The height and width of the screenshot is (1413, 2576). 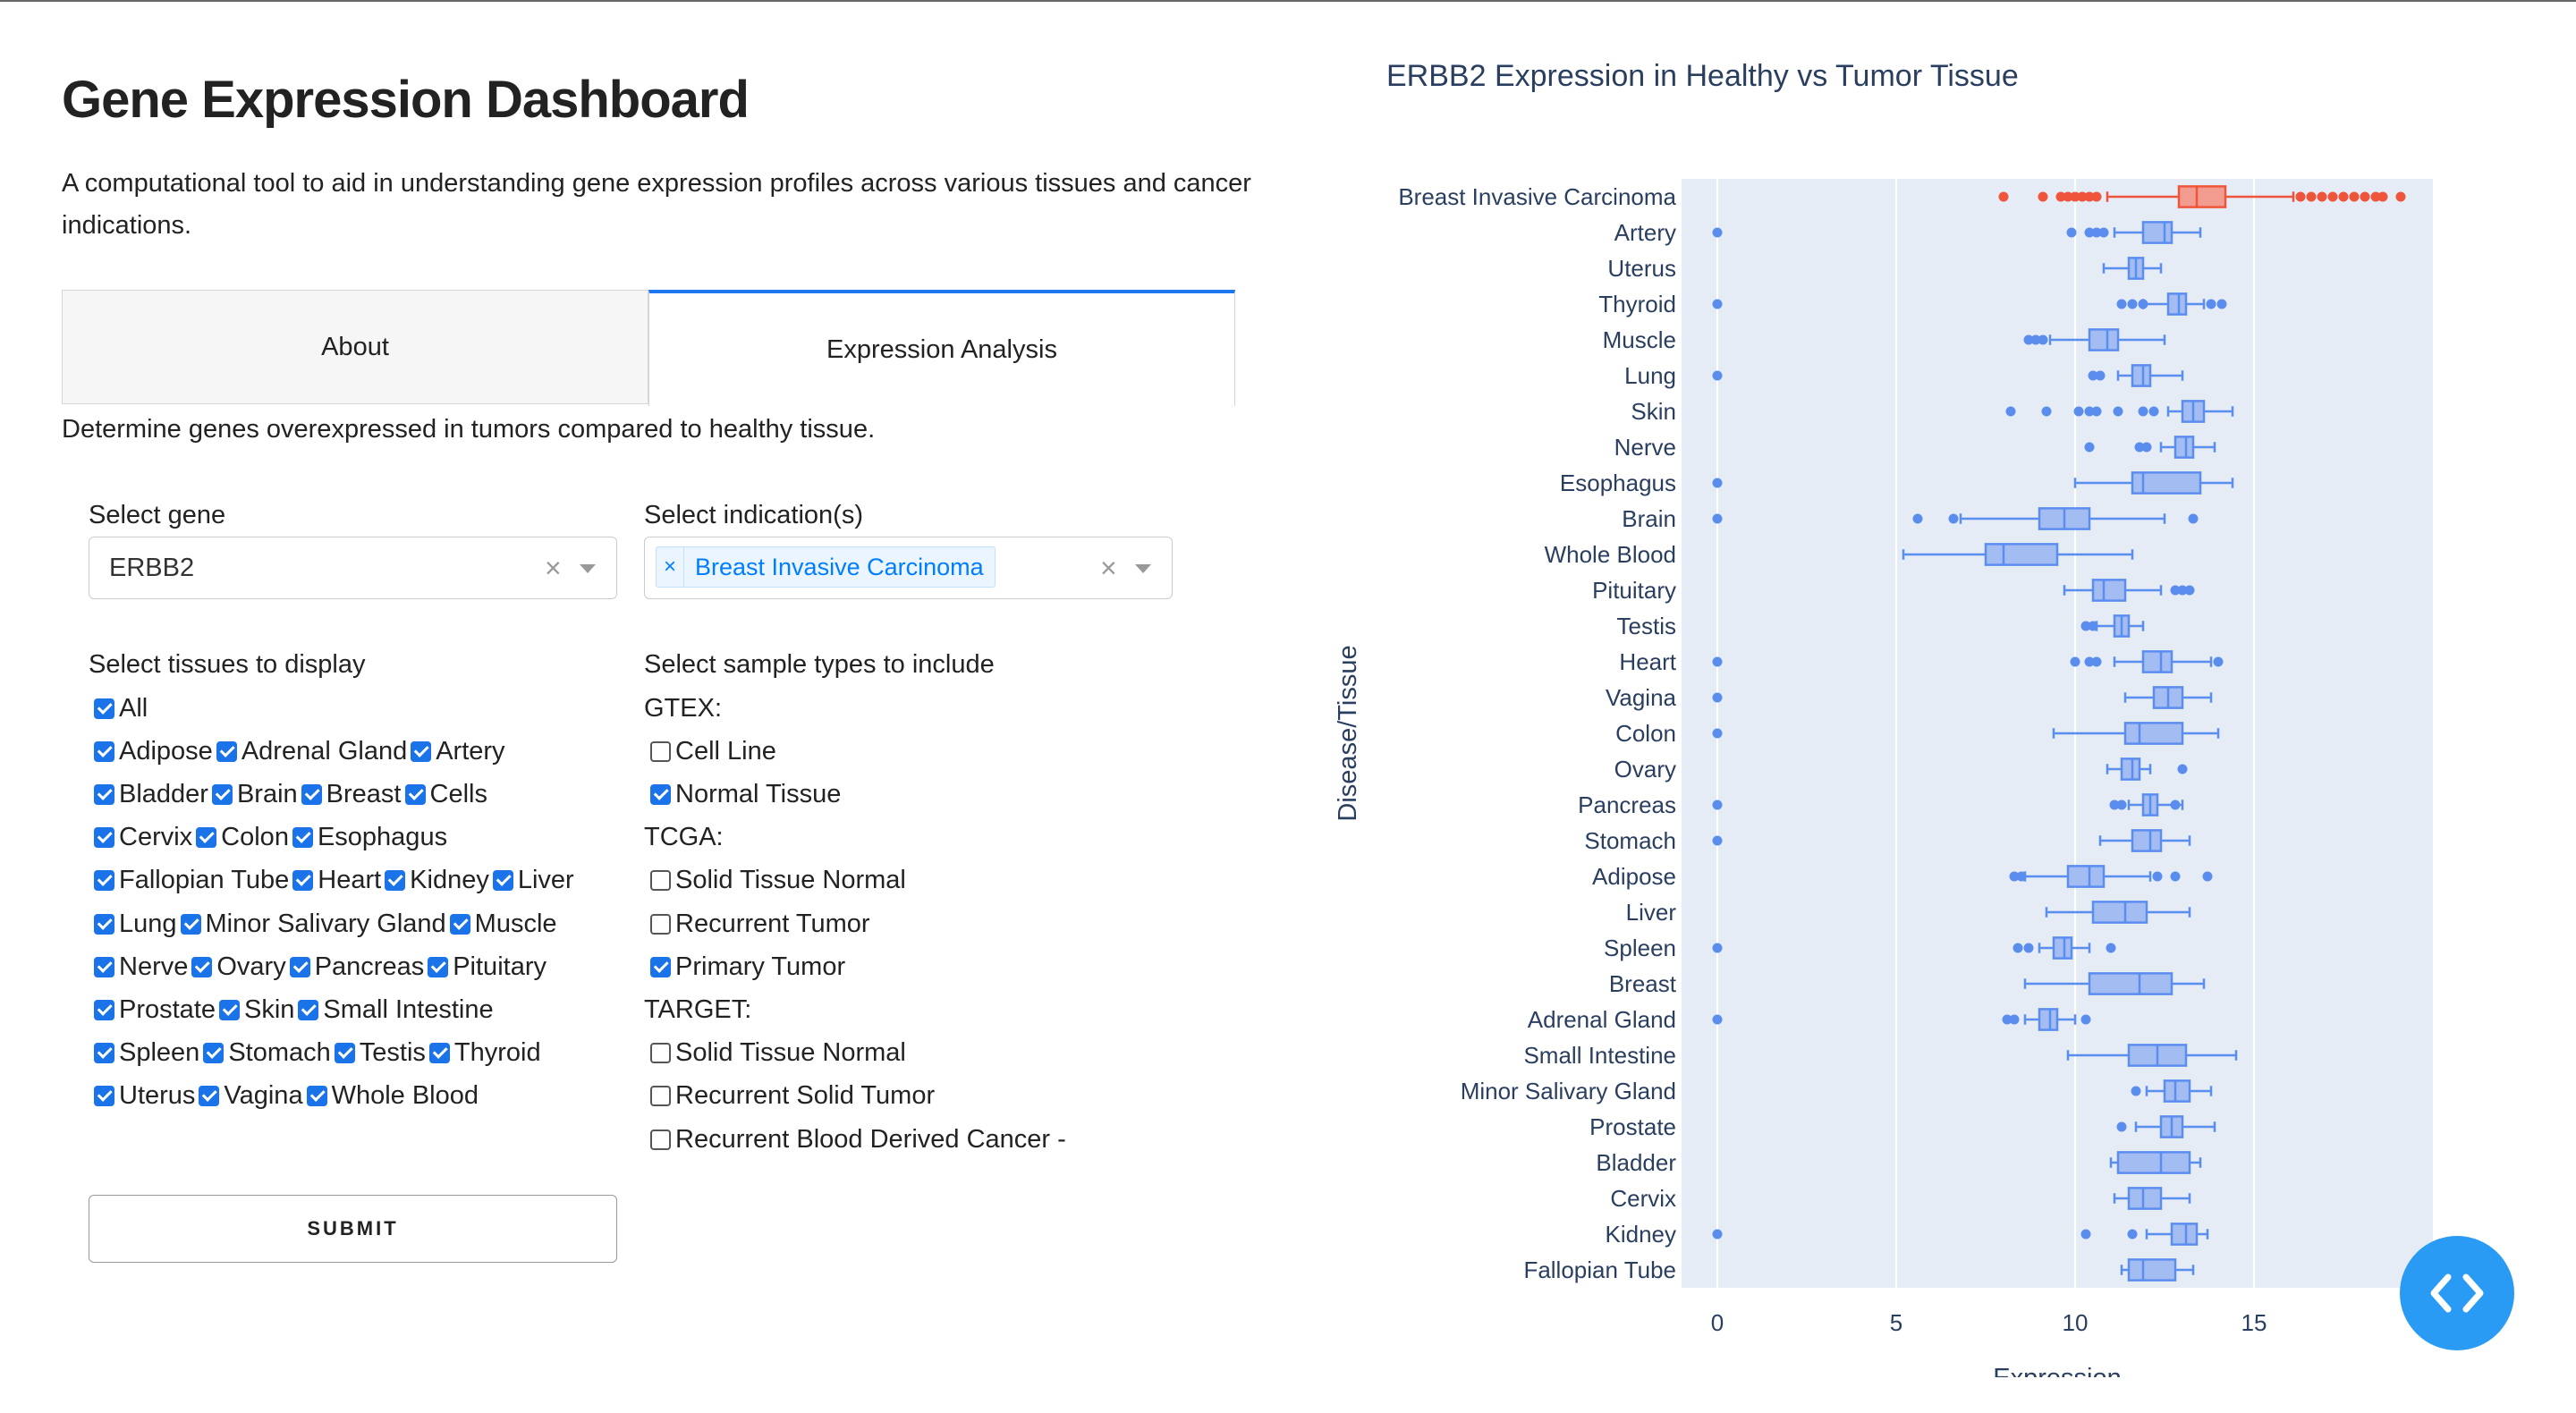 I want to click on tissue-checkbox-all: All, so click(x=121, y=708).